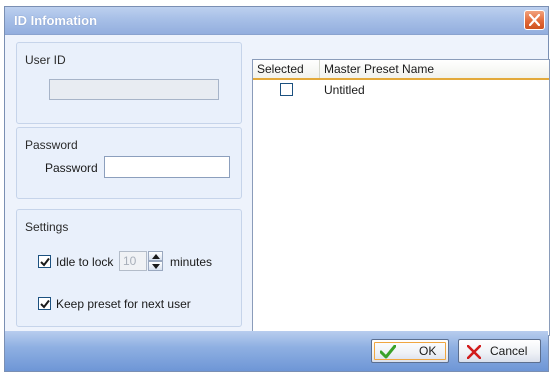 This screenshot has height=381, width=550. I want to click on title-bar: ID Infomation, so click(276, 21).